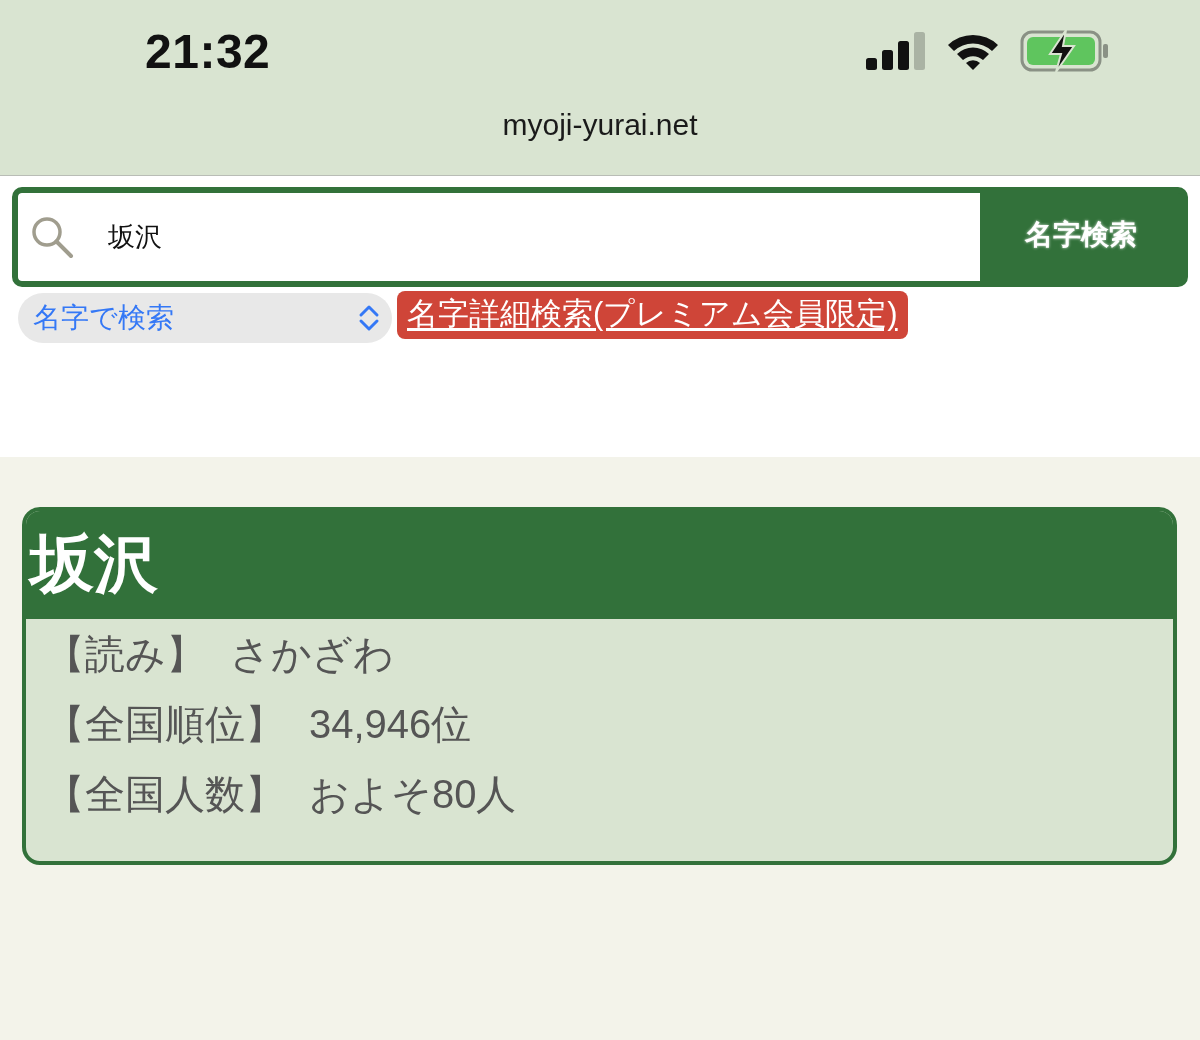  I want to click on status-time: 21:32, so click(208, 51).